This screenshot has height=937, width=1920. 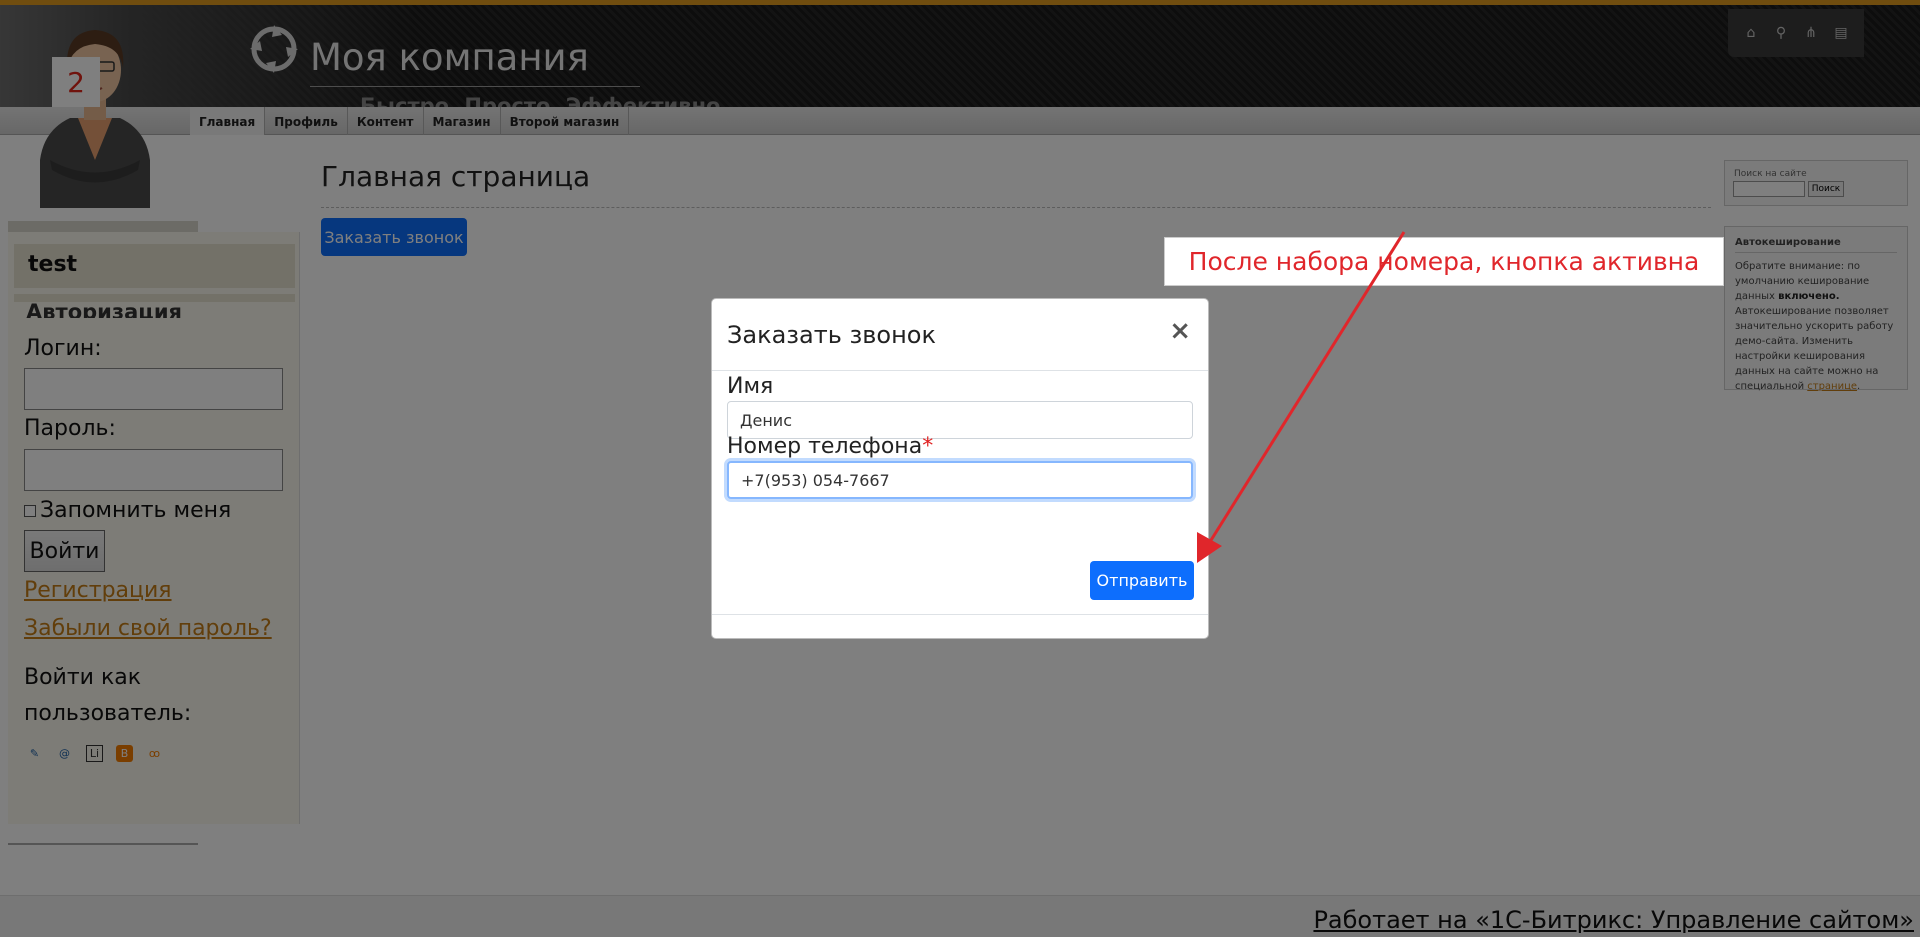 What do you see at coordinates (960, 335) in the screenshot?
I see `modal-header: Заказать звонок ×` at bounding box center [960, 335].